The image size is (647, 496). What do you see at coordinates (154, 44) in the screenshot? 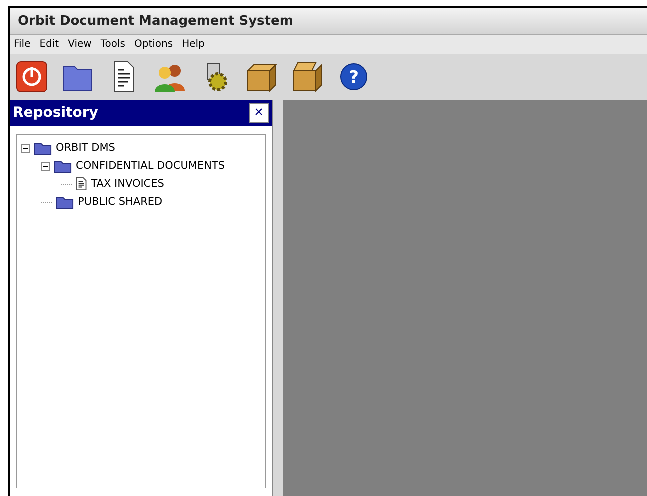
I see `menu-item: Options` at bounding box center [154, 44].